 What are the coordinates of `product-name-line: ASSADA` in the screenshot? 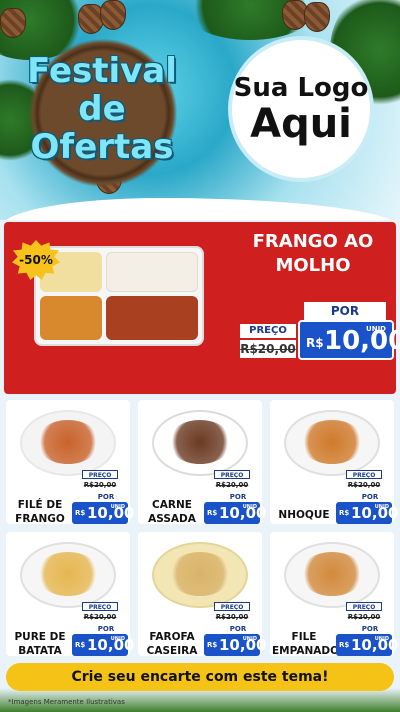 It's located at (172, 519).